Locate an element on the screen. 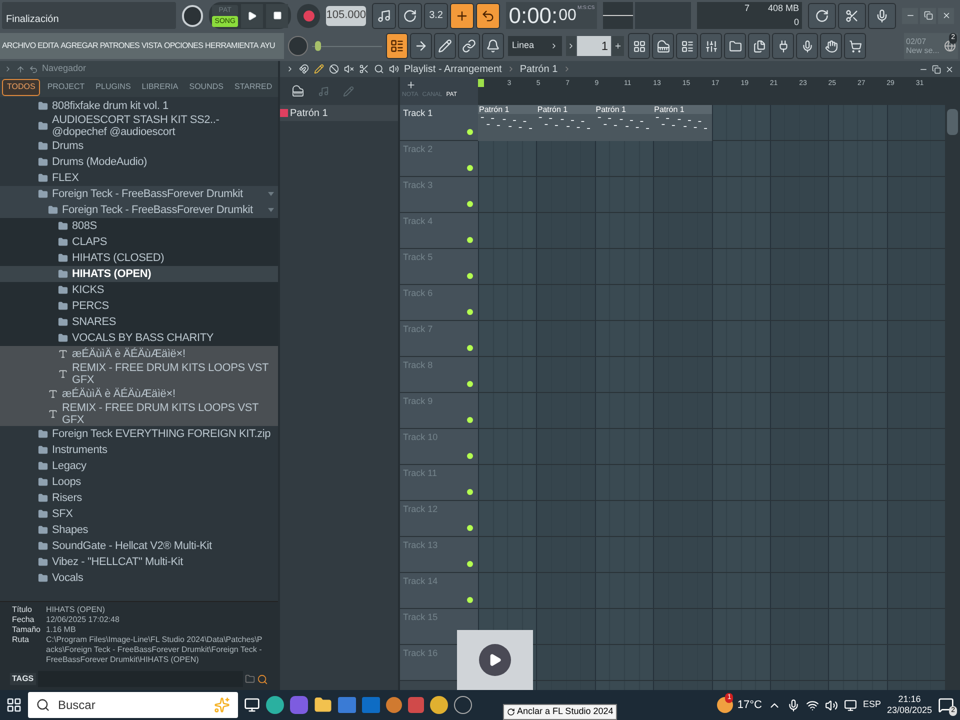 This screenshot has width=960, height=720. browser-tree-item: 808S is located at coordinates (139, 226).